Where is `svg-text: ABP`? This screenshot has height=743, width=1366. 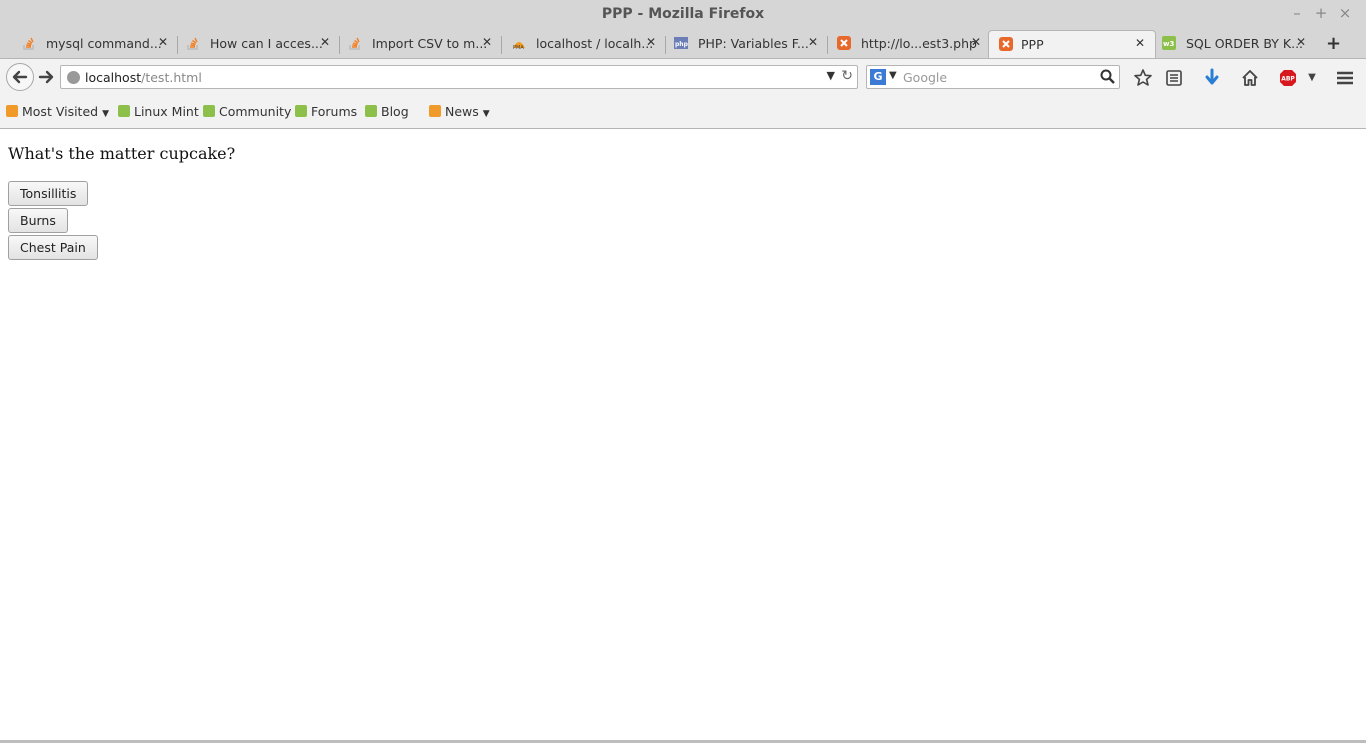
svg-text: ABP is located at coordinates (1288, 79).